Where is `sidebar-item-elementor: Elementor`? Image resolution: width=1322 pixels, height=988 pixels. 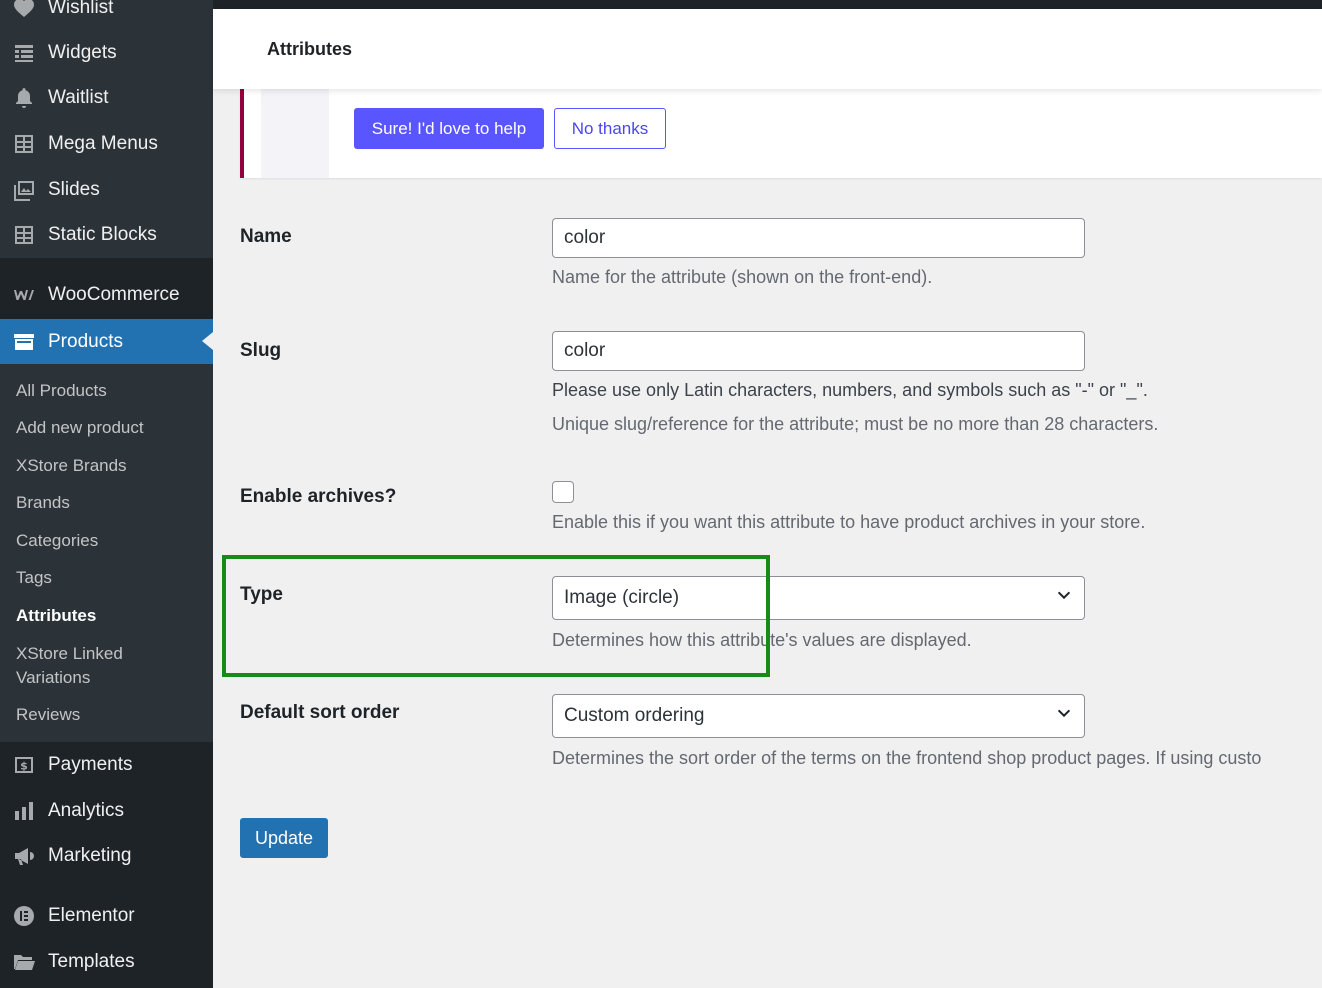 sidebar-item-elementor: Elementor is located at coordinates (106, 916).